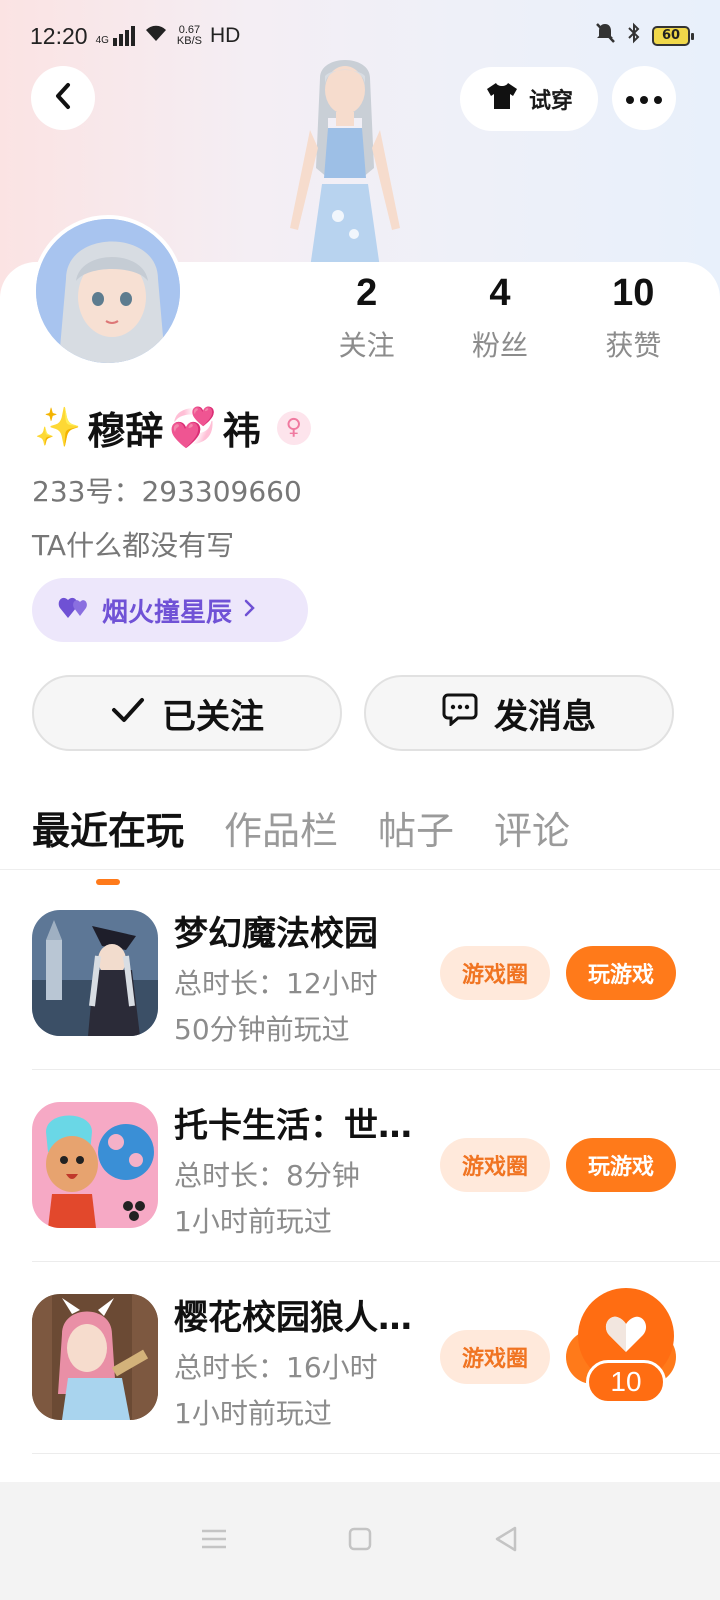 Image resolution: width=720 pixels, height=1600 pixels. Describe the element at coordinates (460, 713) in the screenshot. I see `chat-bubble-icon` at that location.